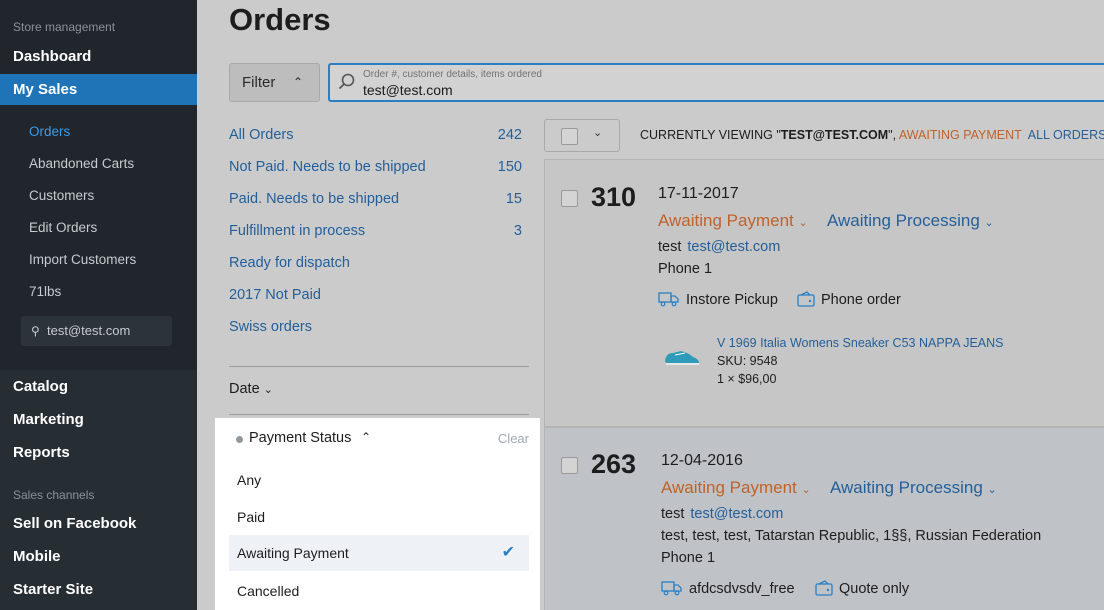 This screenshot has height=610, width=1104. What do you see at coordinates (670, 247) in the screenshot?
I see `customer-name: test` at bounding box center [670, 247].